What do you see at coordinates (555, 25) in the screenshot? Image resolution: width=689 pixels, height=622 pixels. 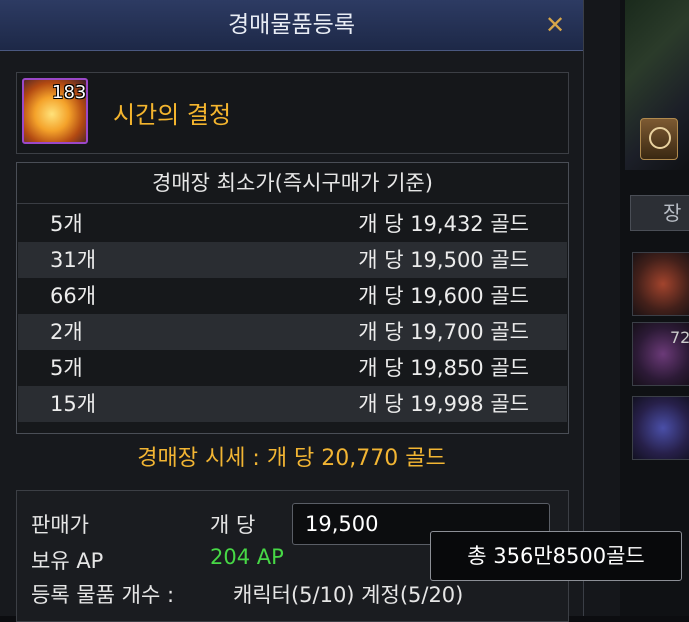 I see `close-icon: ✕` at bounding box center [555, 25].